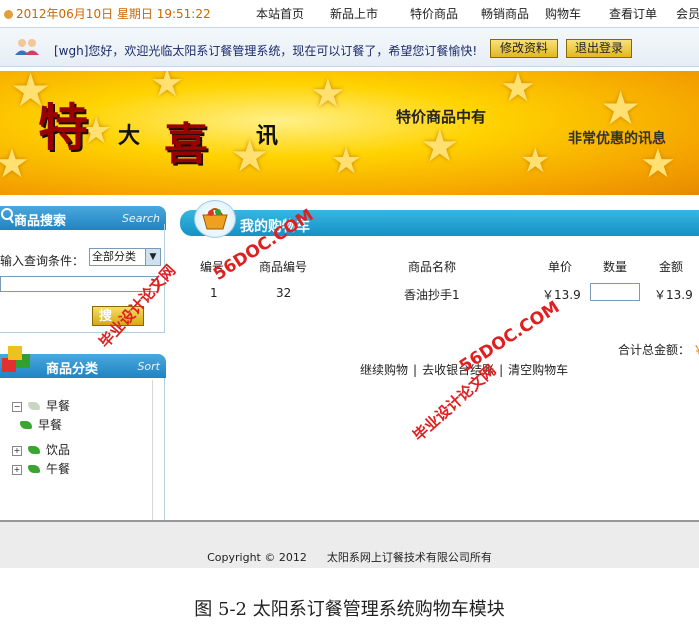  Describe the element at coordinates (696, 349) in the screenshot. I see `total-amount-value: ￥` at that location.